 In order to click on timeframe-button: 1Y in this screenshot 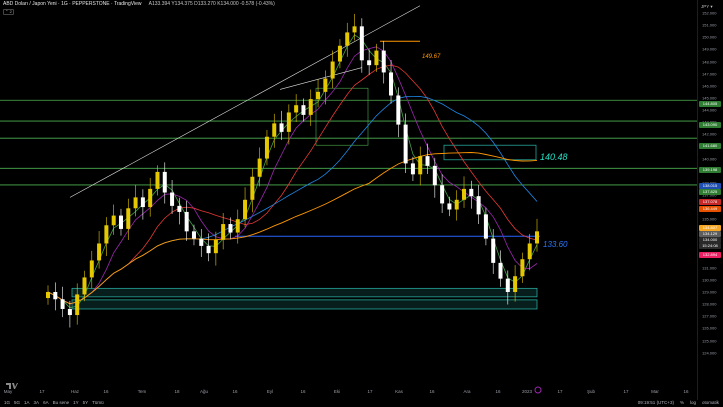, I will do `click(76, 402)`.